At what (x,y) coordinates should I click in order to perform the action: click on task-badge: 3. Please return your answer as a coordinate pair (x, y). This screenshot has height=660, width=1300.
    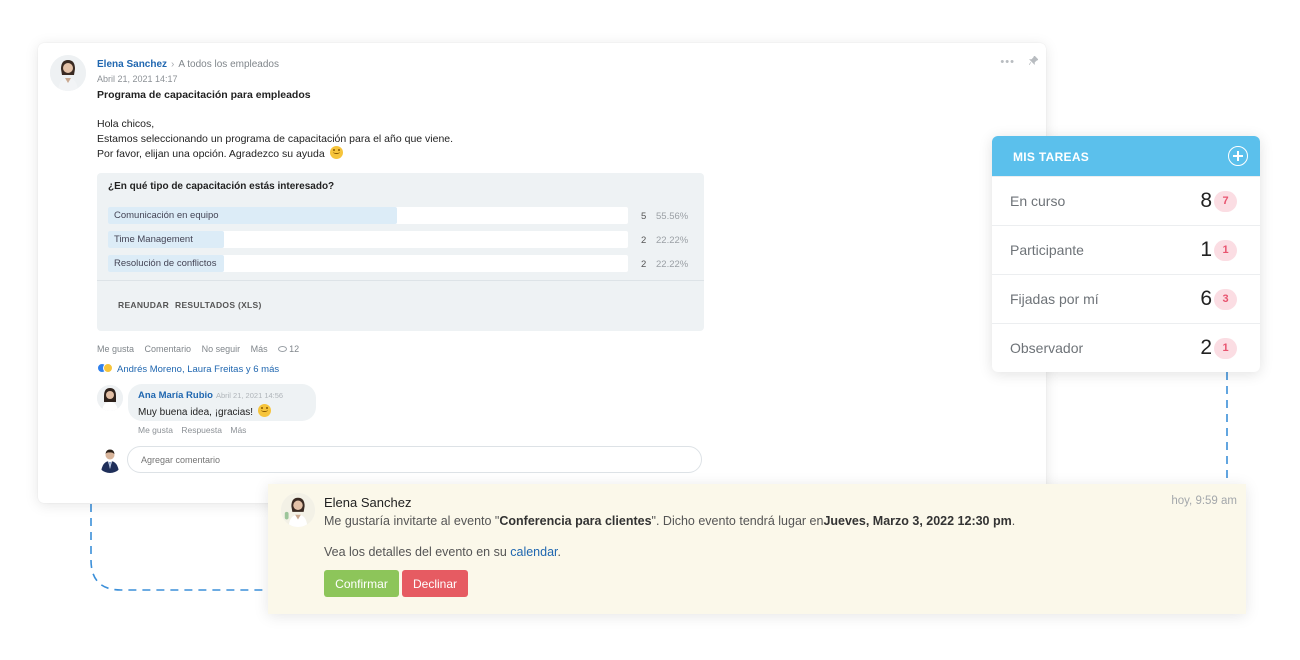
    Looking at the image, I should click on (1225, 299).